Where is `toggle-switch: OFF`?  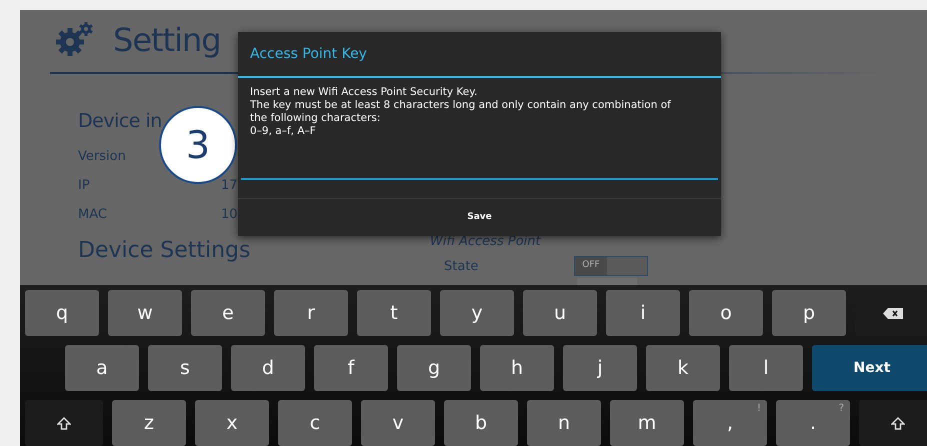
toggle-switch: OFF is located at coordinates (611, 266).